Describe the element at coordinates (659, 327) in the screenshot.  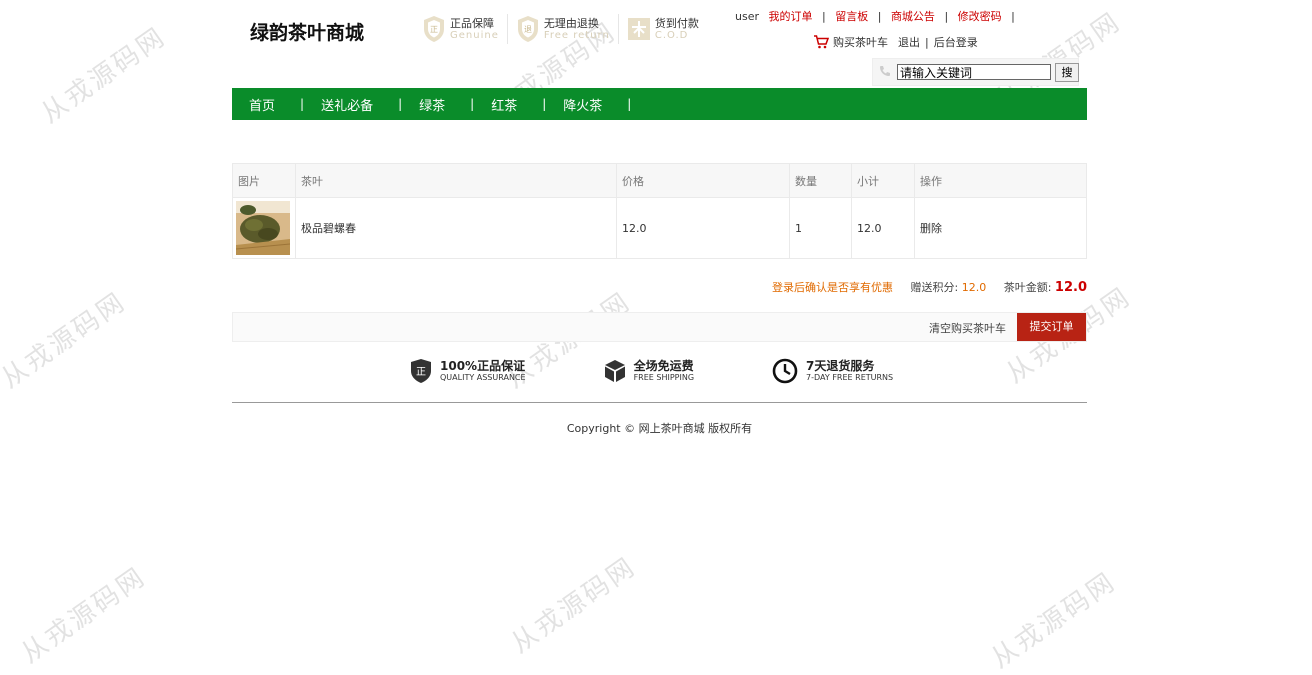
I see `cart-actions: 清空购买茶叶车 提交订单` at that location.